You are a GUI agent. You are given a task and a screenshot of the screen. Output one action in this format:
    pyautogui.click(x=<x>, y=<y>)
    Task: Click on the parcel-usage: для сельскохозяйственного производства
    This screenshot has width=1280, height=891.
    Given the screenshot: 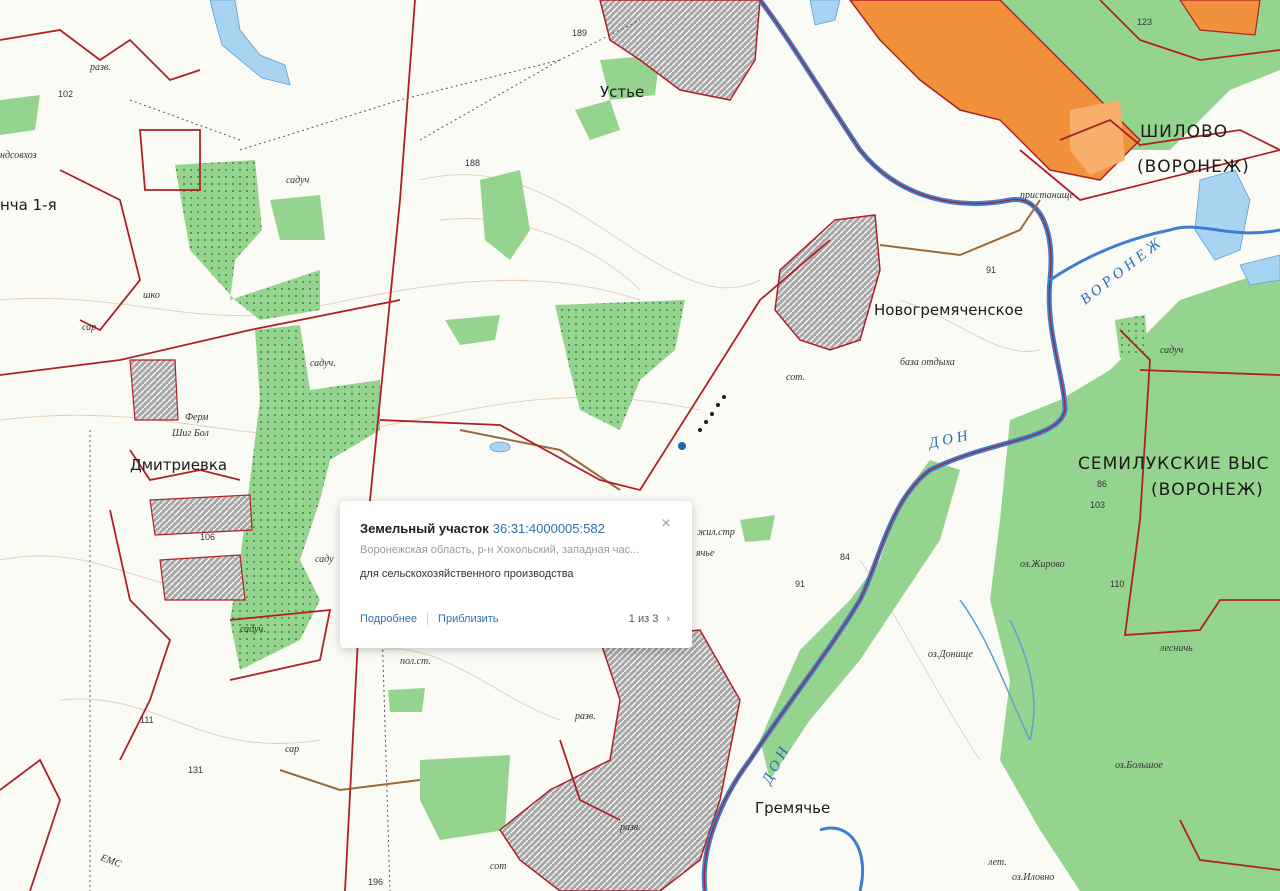 What is the action you would take?
    pyautogui.click(x=467, y=574)
    